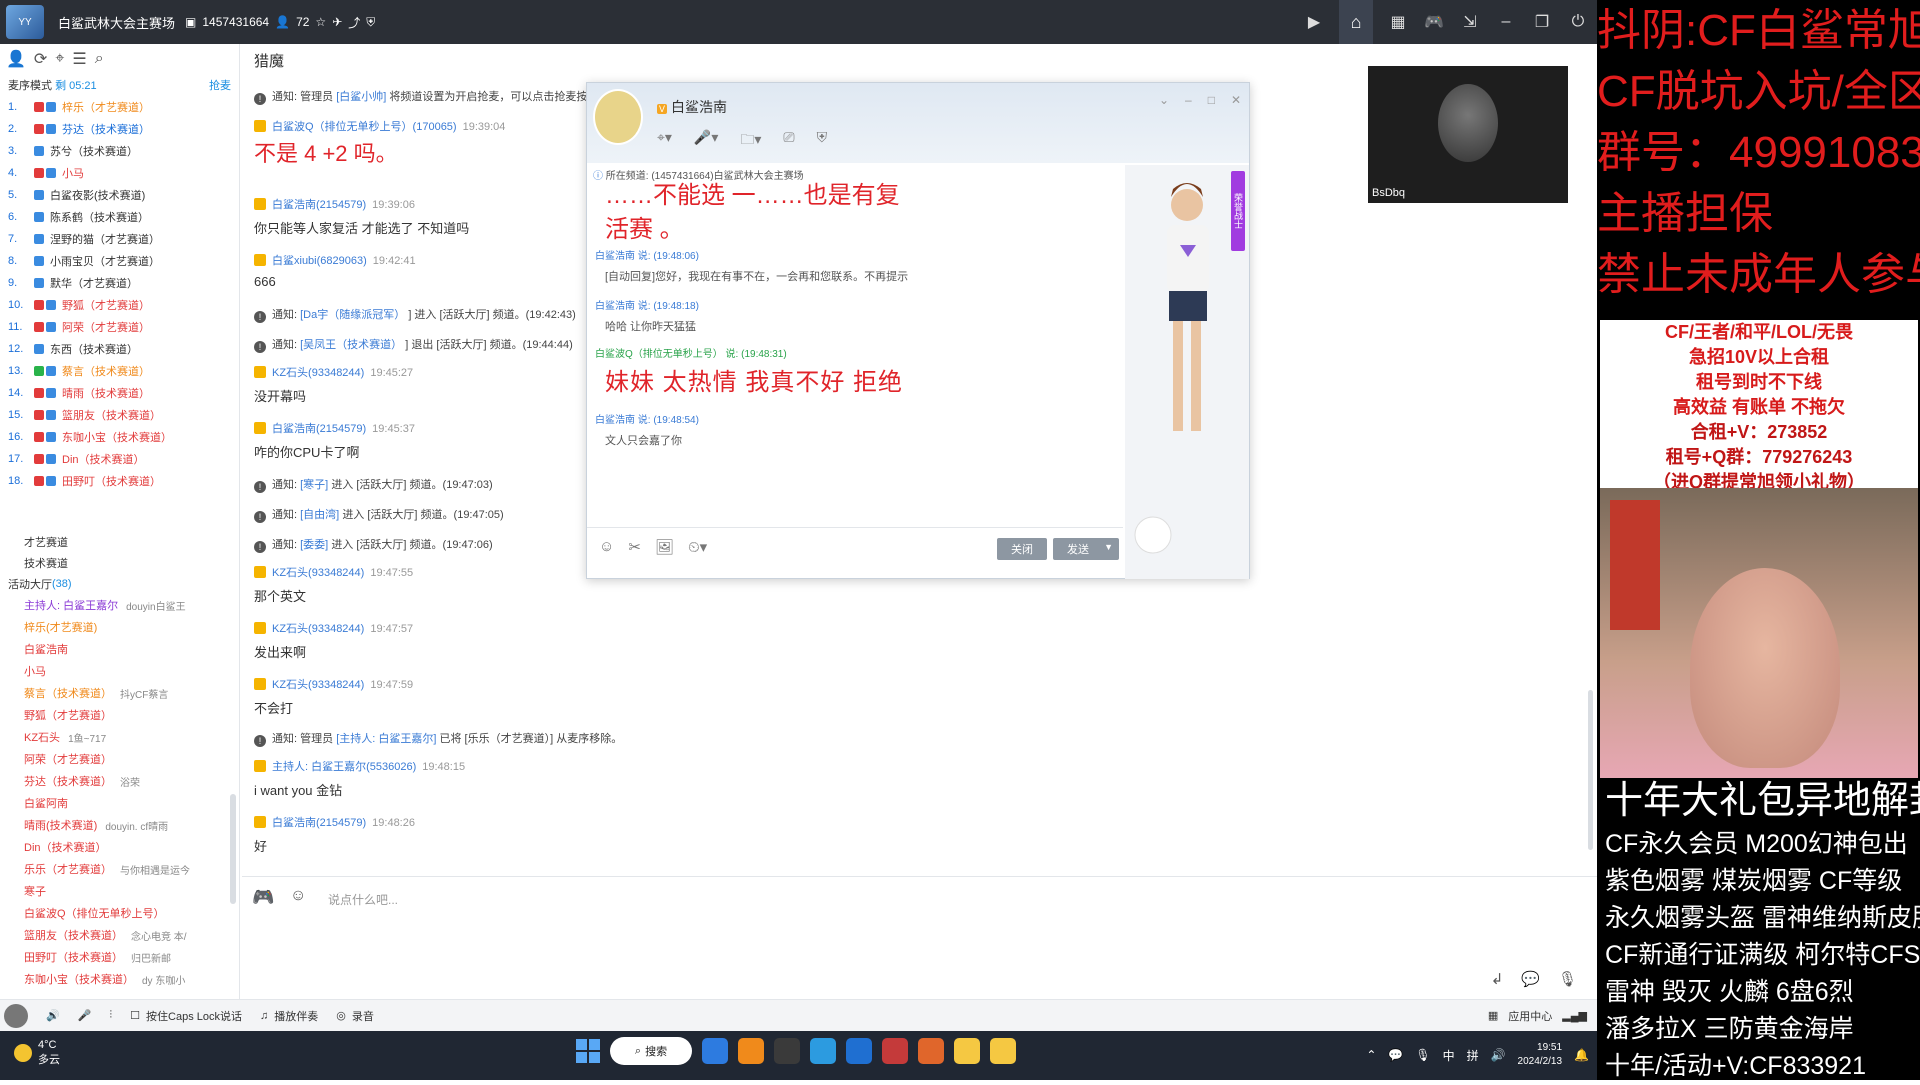 The width and height of the screenshot is (1920, 1085). I want to click on queue-item: 17. Din（技术赛道）, so click(123, 459).